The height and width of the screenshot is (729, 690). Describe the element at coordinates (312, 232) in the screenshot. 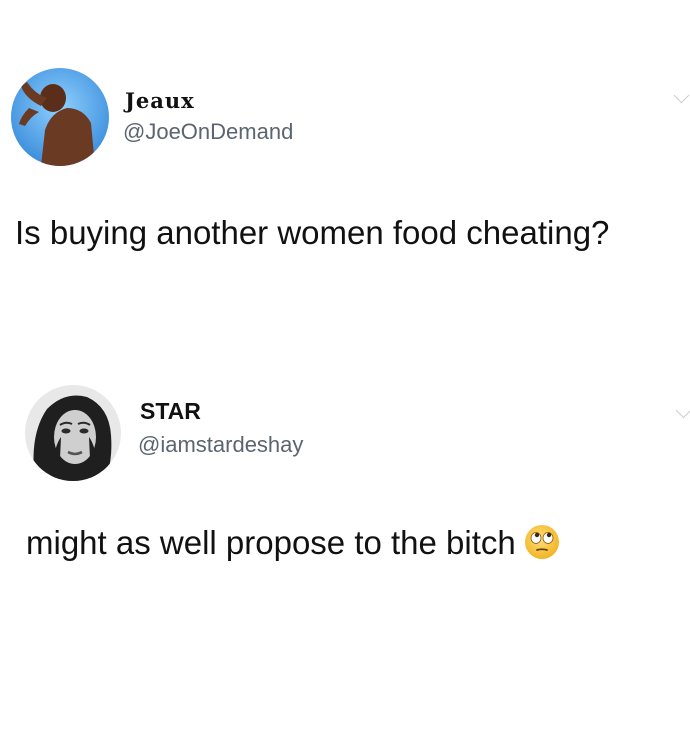

I see `tweet-text: Is buying another women food cheating?` at that location.